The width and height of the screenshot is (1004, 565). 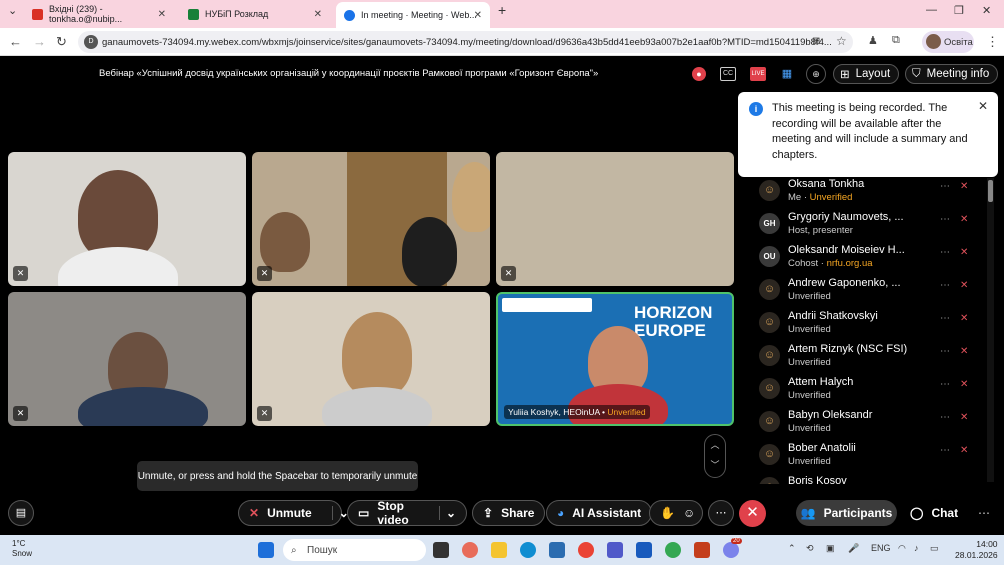 I want to click on page-nav: ︿ ﹀, so click(x=715, y=456).